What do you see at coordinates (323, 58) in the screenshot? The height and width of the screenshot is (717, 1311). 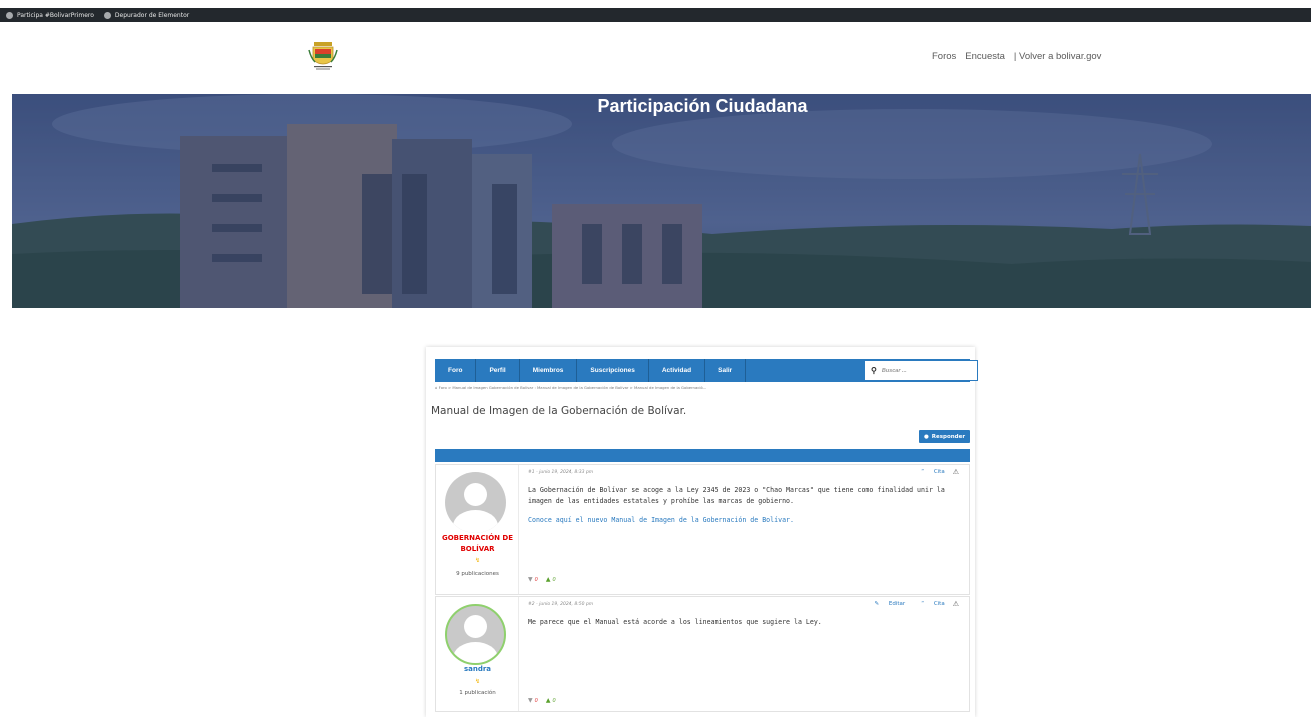 I see `gobernacion-logo` at bounding box center [323, 58].